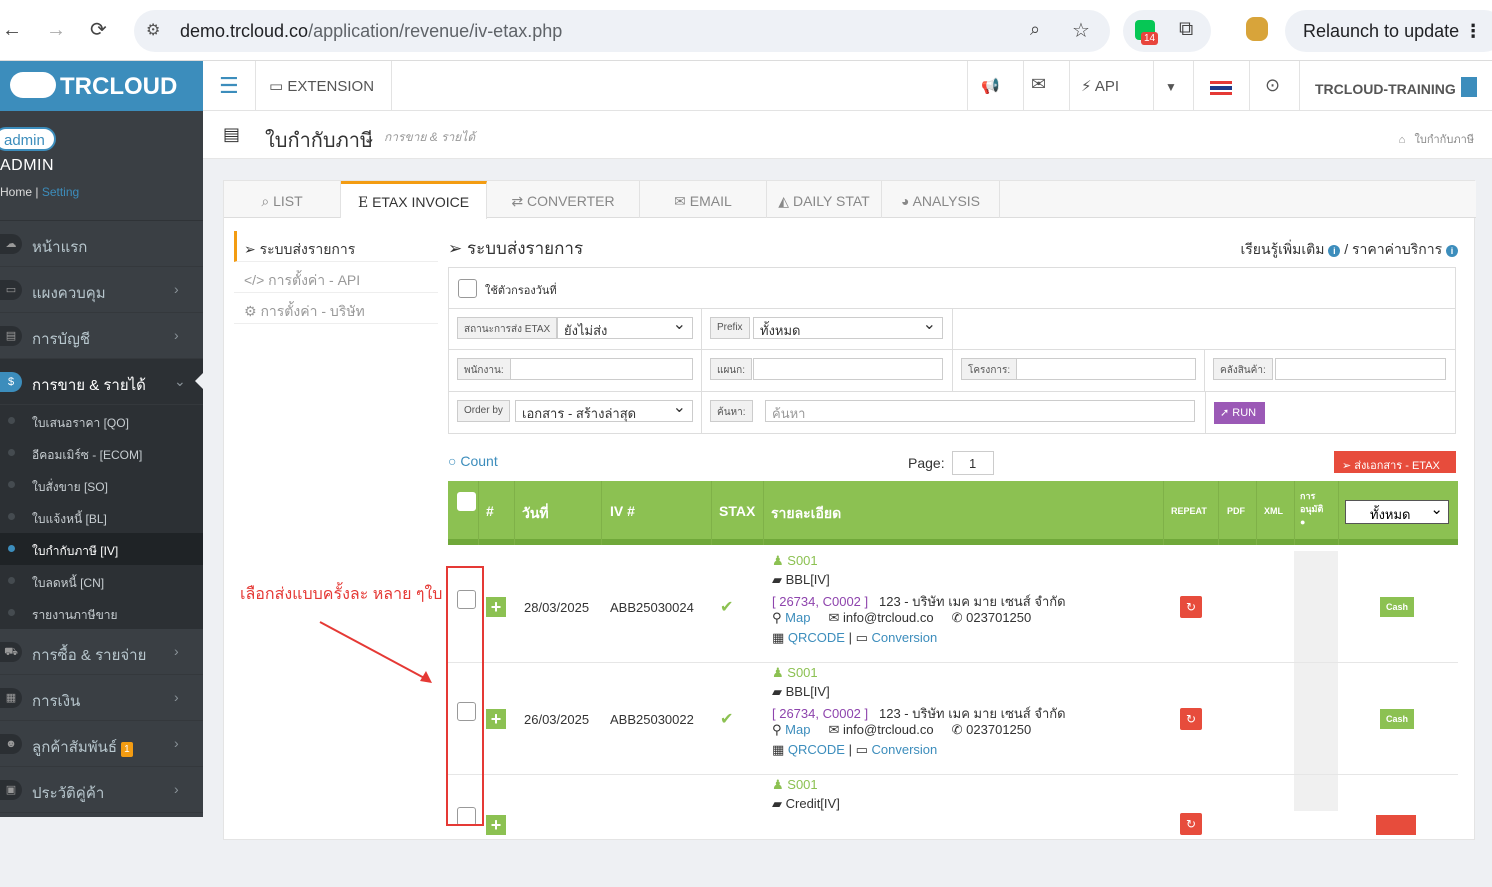  I want to click on project-input, so click(1106, 369).